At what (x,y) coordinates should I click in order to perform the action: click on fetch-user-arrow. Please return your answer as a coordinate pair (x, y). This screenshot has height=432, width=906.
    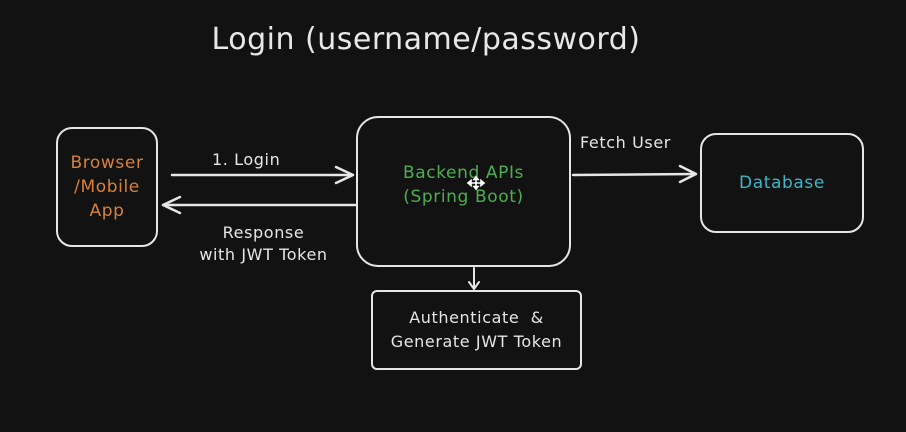
    Looking at the image, I should click on (634, 174).